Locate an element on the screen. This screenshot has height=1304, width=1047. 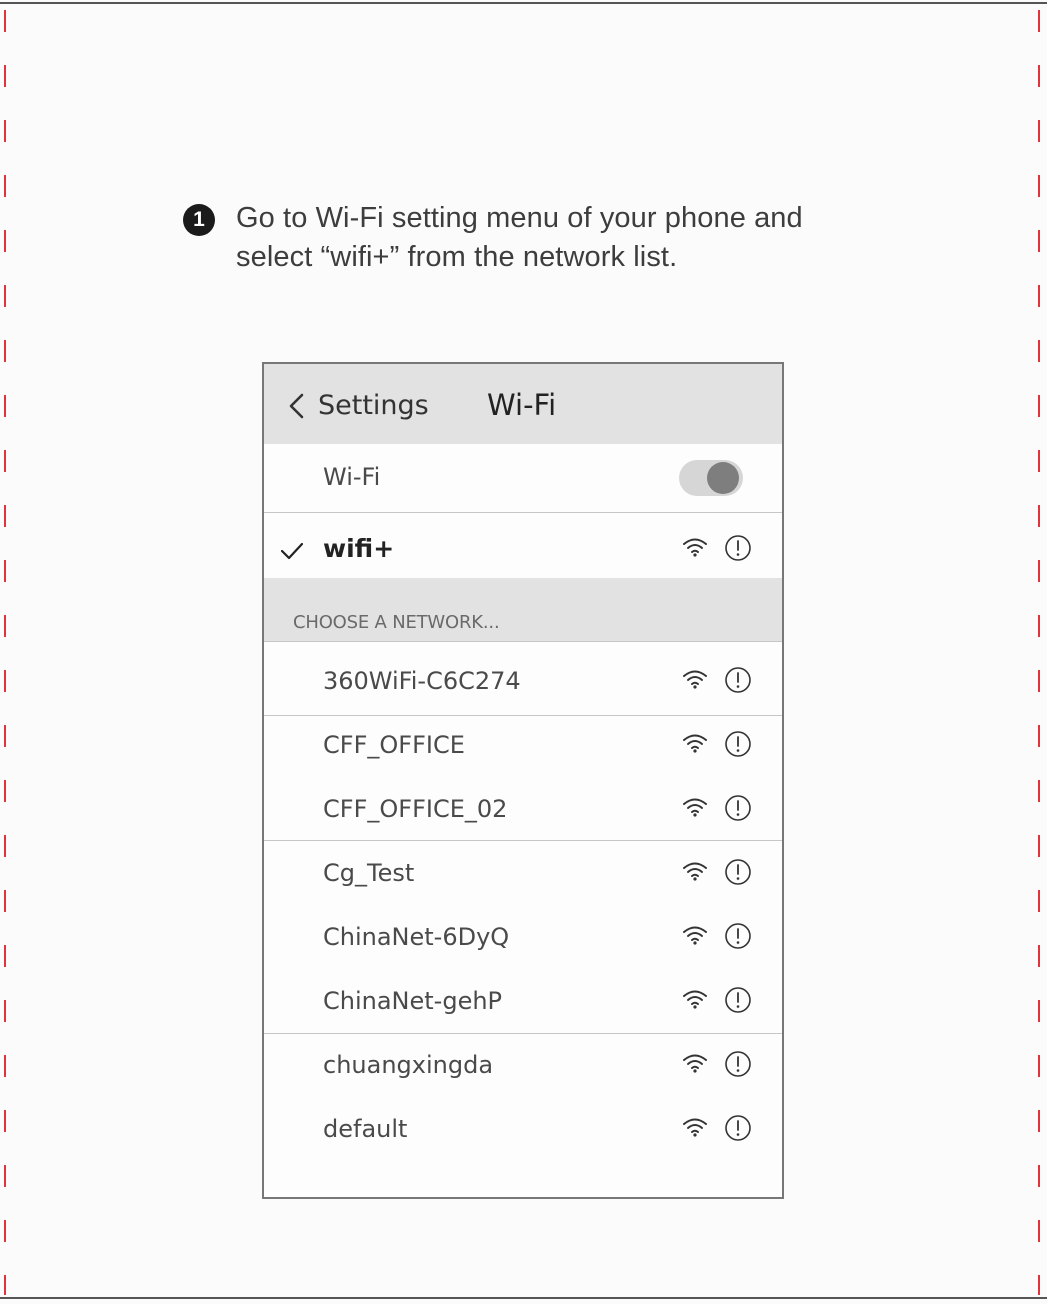
network-name: chuangxingda is located at coordinates (408, 1065).